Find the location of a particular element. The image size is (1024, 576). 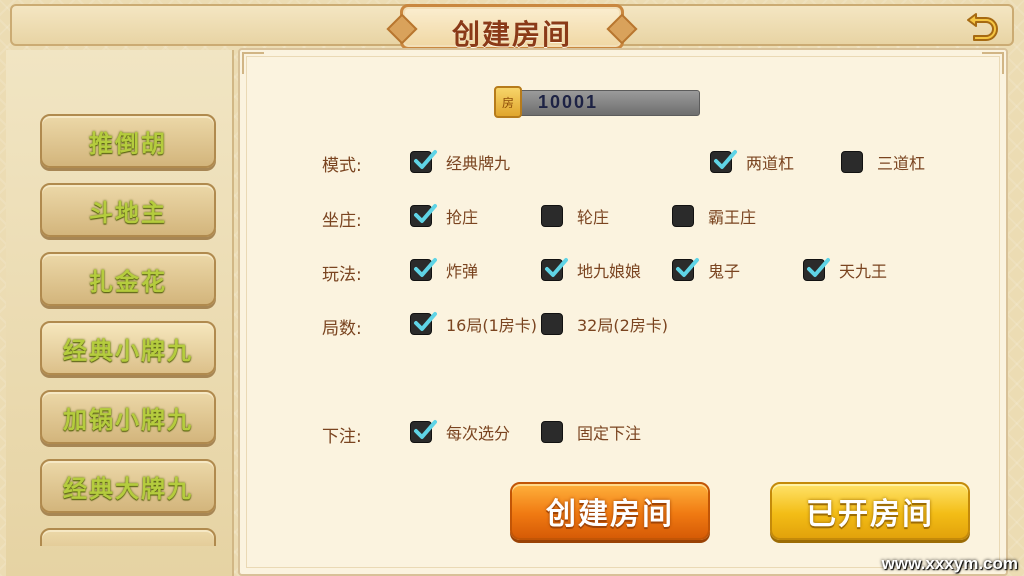

option-checkbox: 每次选分 is located at coordinates (460, 432).